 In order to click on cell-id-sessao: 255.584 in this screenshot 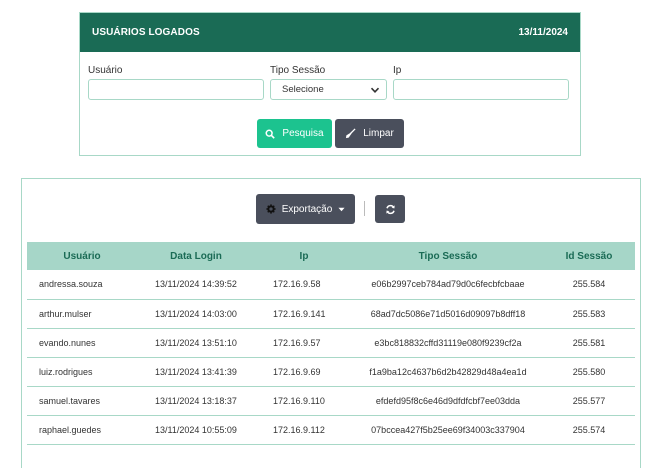, I will do `click(589, 285)`.